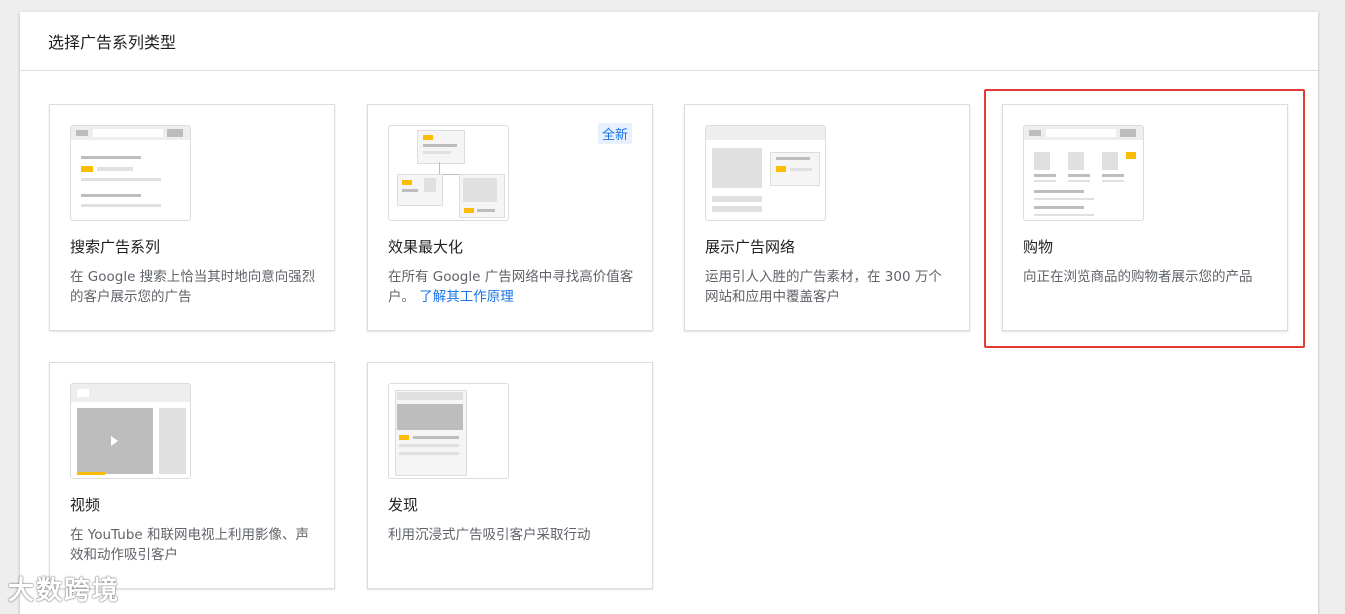 The width and height of the screenshot is (1345, 614). Describe the element at coordinates (765, 173) in the screenshot. I see `display-thumbnail` at that location.